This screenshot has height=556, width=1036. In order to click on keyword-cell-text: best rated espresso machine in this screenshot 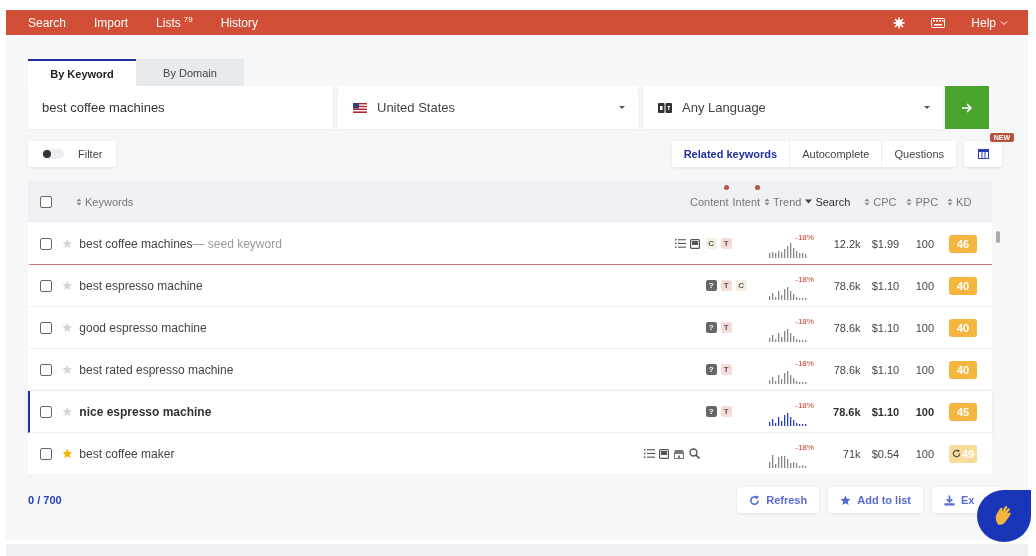, I will do `click(157, 369)`.